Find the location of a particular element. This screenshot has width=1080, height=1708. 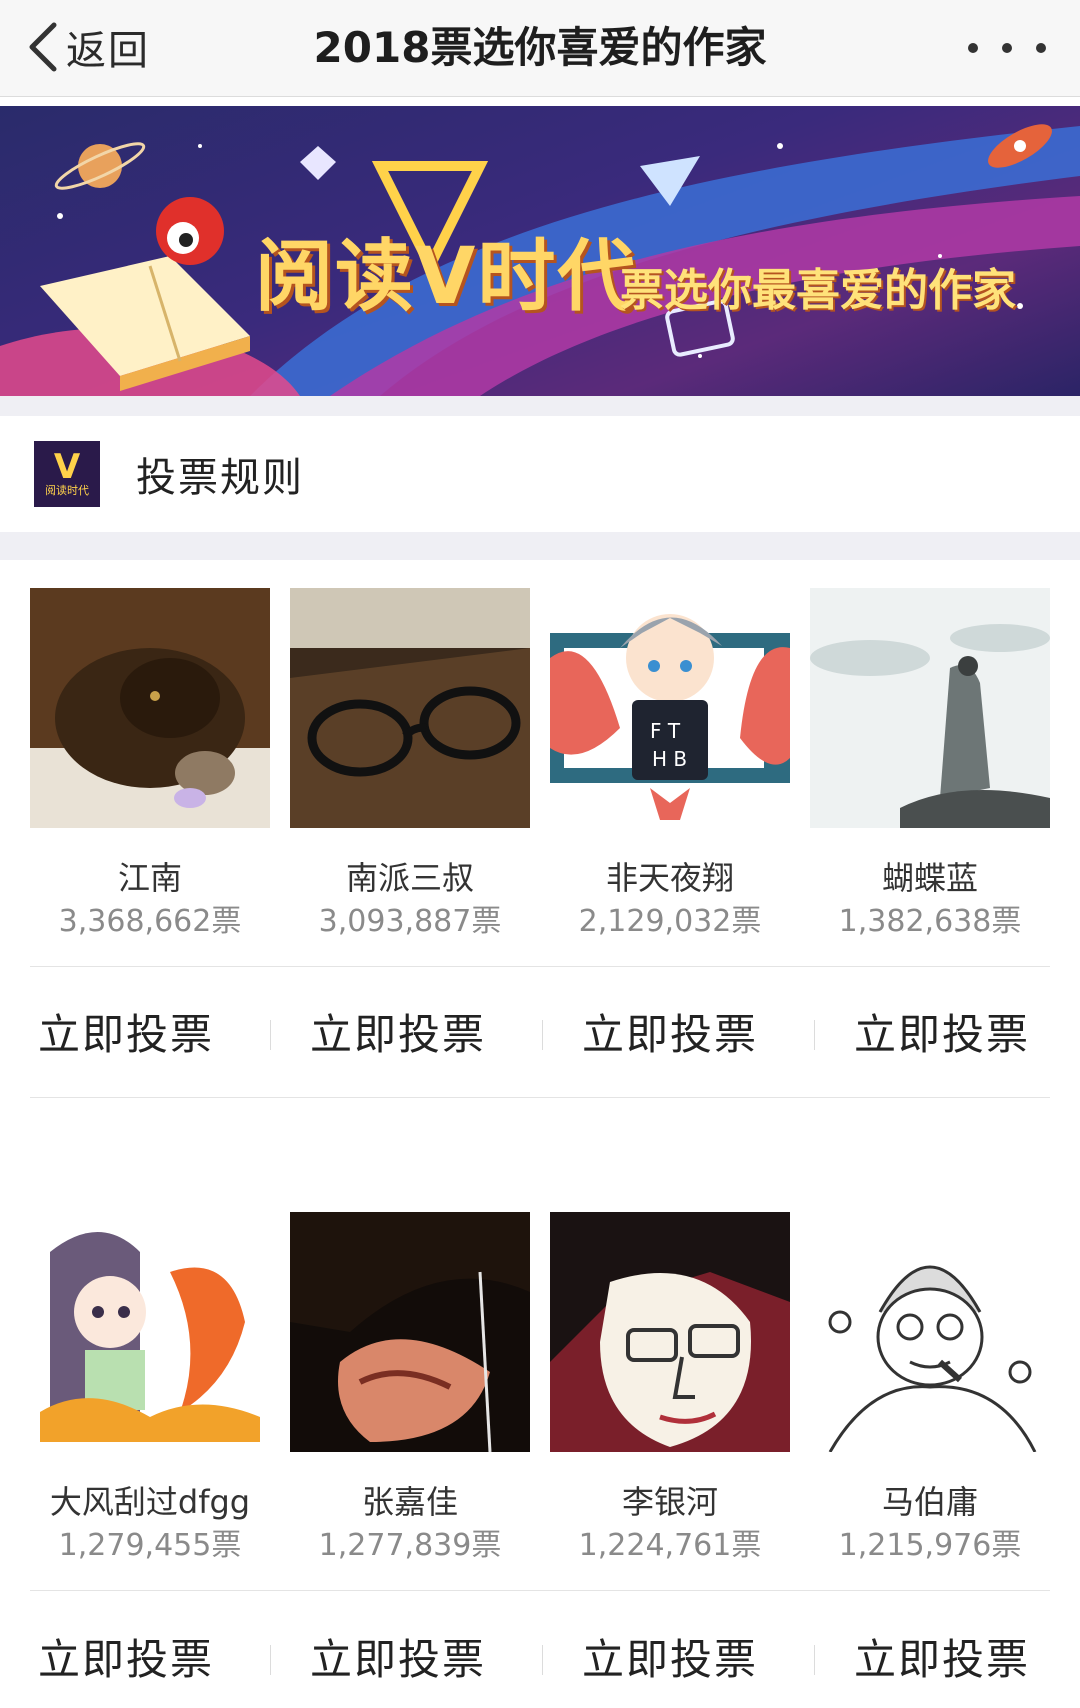

author-card: 江南 3,368,662票 is located at coordinates (150, 765).